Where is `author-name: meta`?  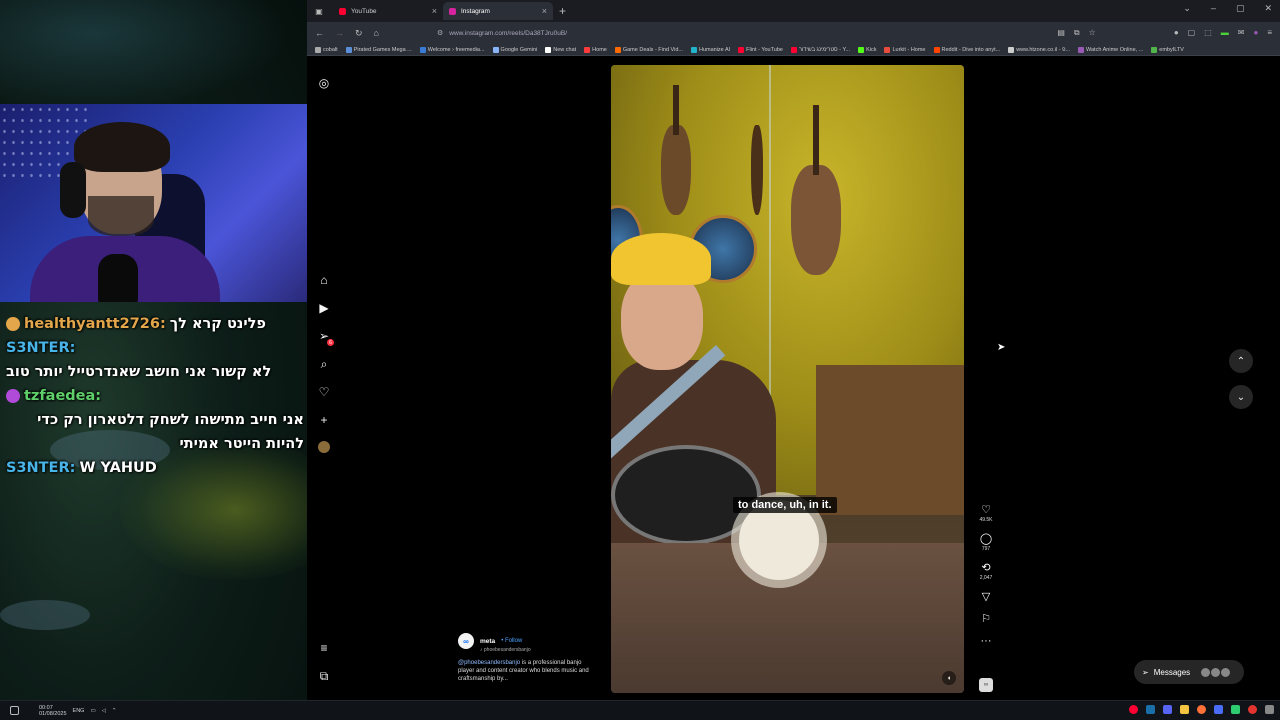 author-name: meta is located at coordinates (487, 641).